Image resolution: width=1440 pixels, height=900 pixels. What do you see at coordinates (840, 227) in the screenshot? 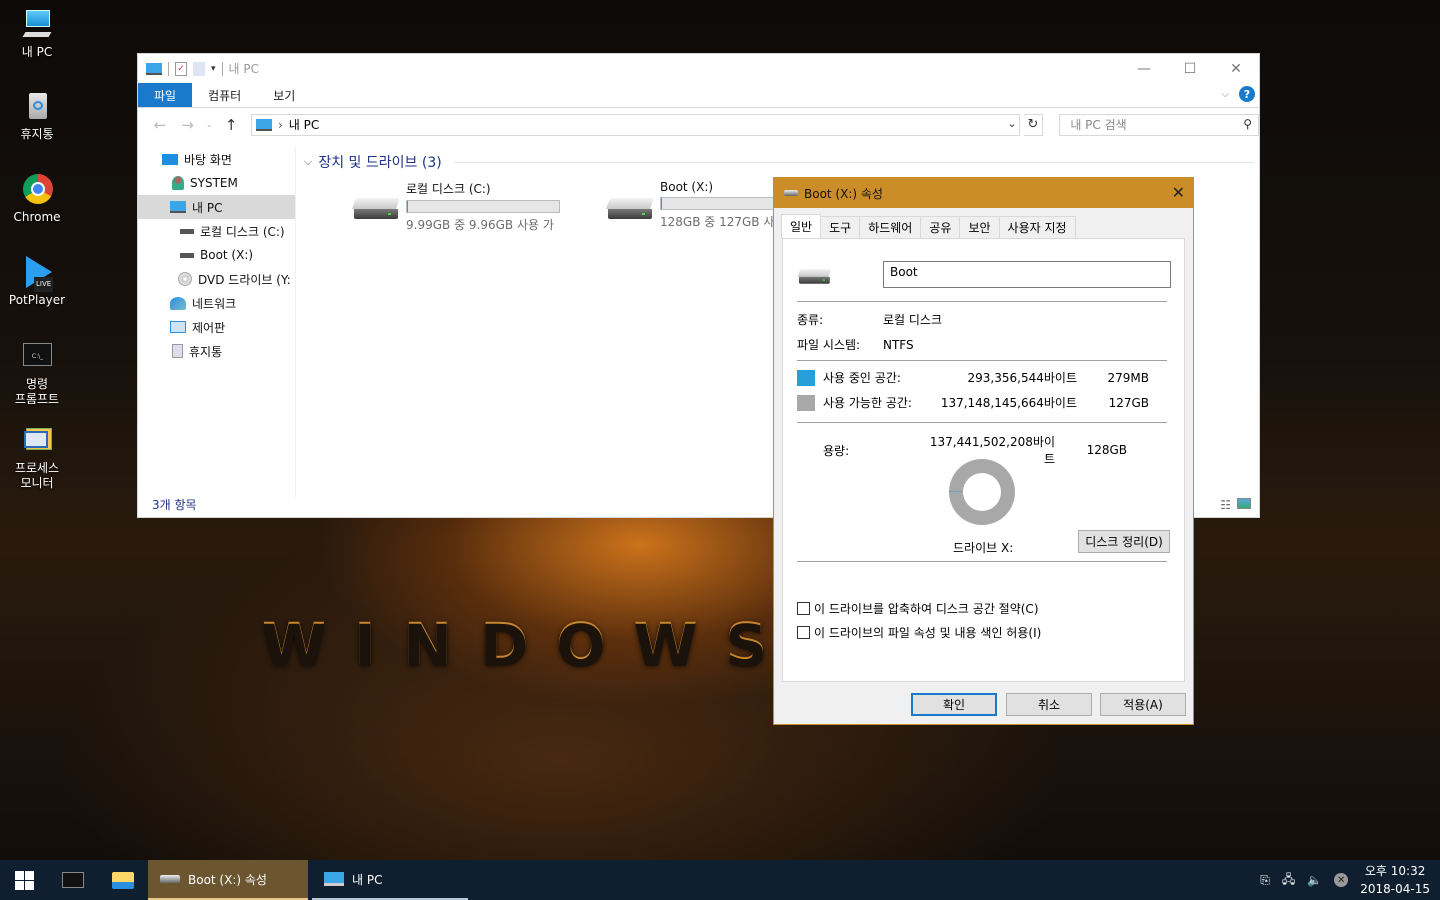
I see `tab-tools: 도구` at bounding box center [840, 227].